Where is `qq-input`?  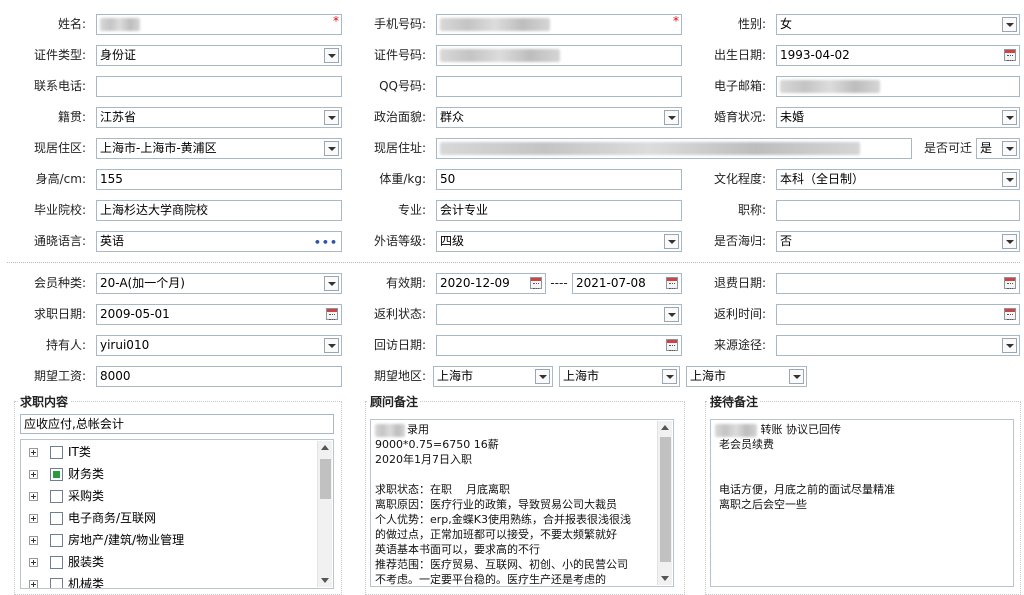 qq-input is located at coordinates (559, 86).